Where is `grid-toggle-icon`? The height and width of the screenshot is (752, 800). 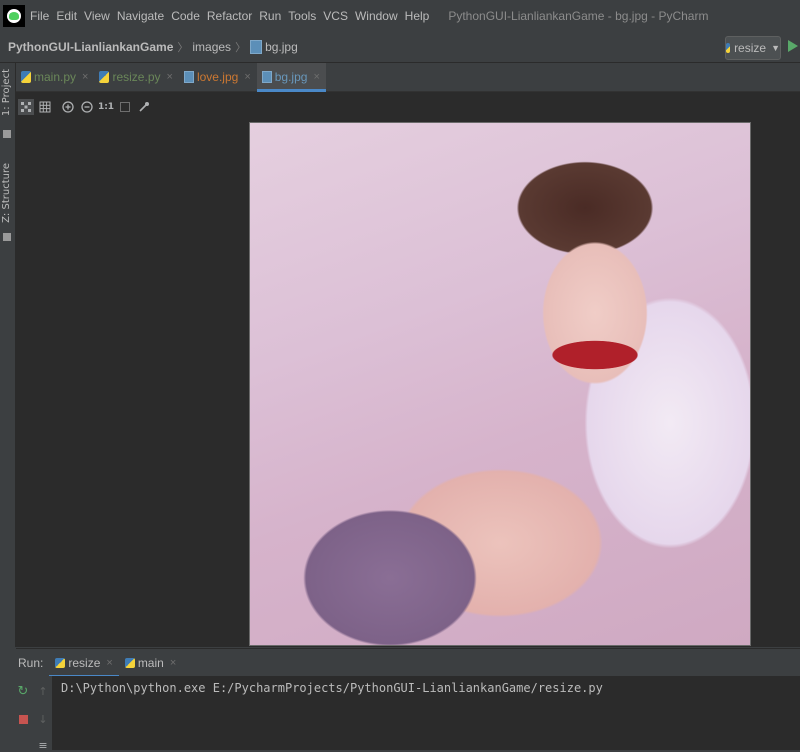
grid-toggle-icon is located at coordinates (26, 107).